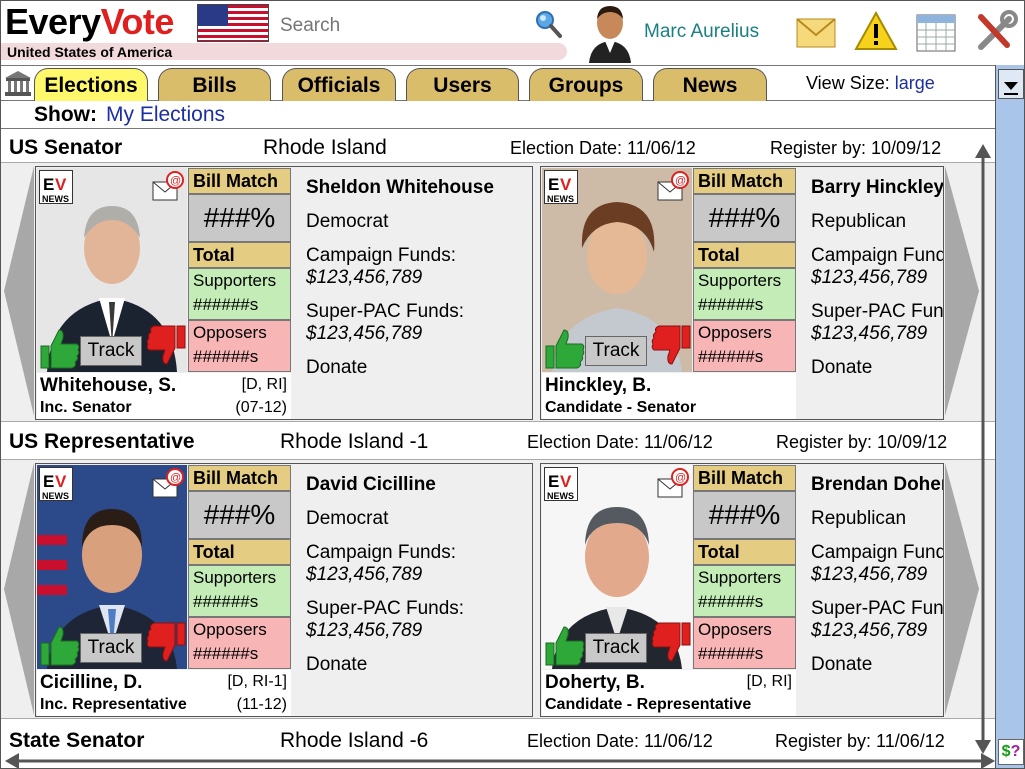 This screenshot has width=1025, height=769. What do you see at coordinates (165, 115) in the screenshot?
I see `show-filter-value: My Elections` at bounding box center [165, 115].